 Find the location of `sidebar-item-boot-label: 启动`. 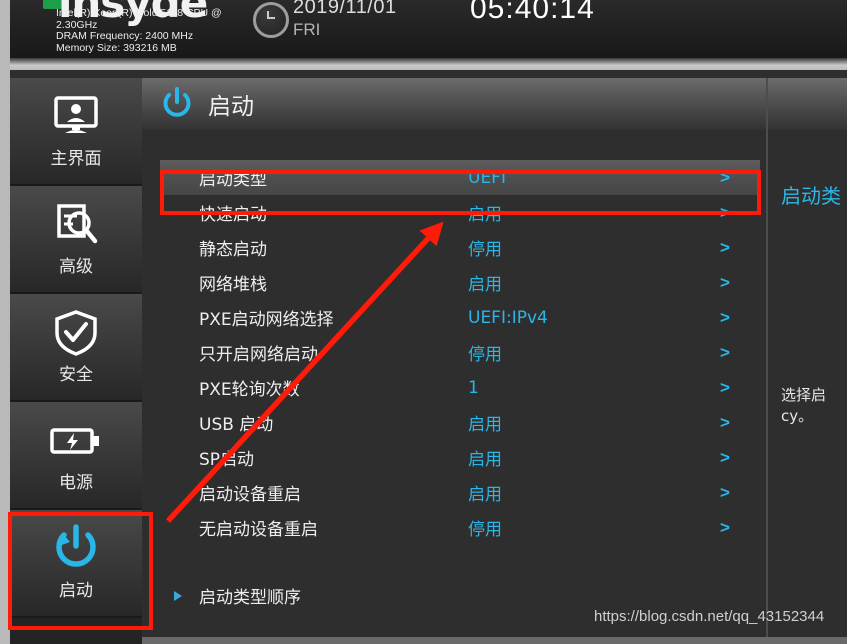

sidebar-item-boot-label: 启动 is located at coordinates (76, 590).